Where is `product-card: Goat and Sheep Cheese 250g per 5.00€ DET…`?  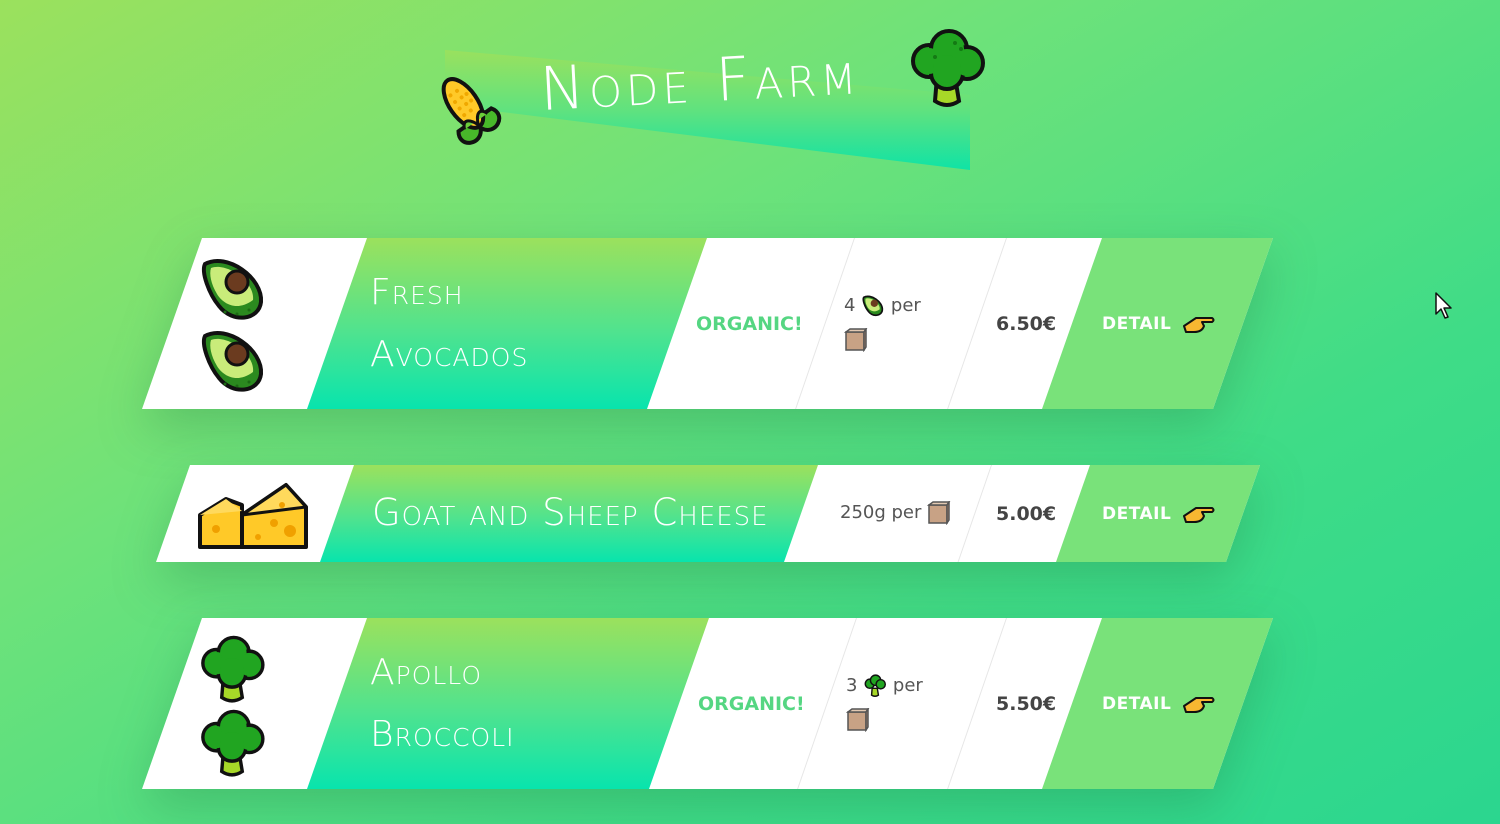
product-card: Goat and Sheep Cheese 250g per 5.00€ DET… is located at coordinates (708, 513).